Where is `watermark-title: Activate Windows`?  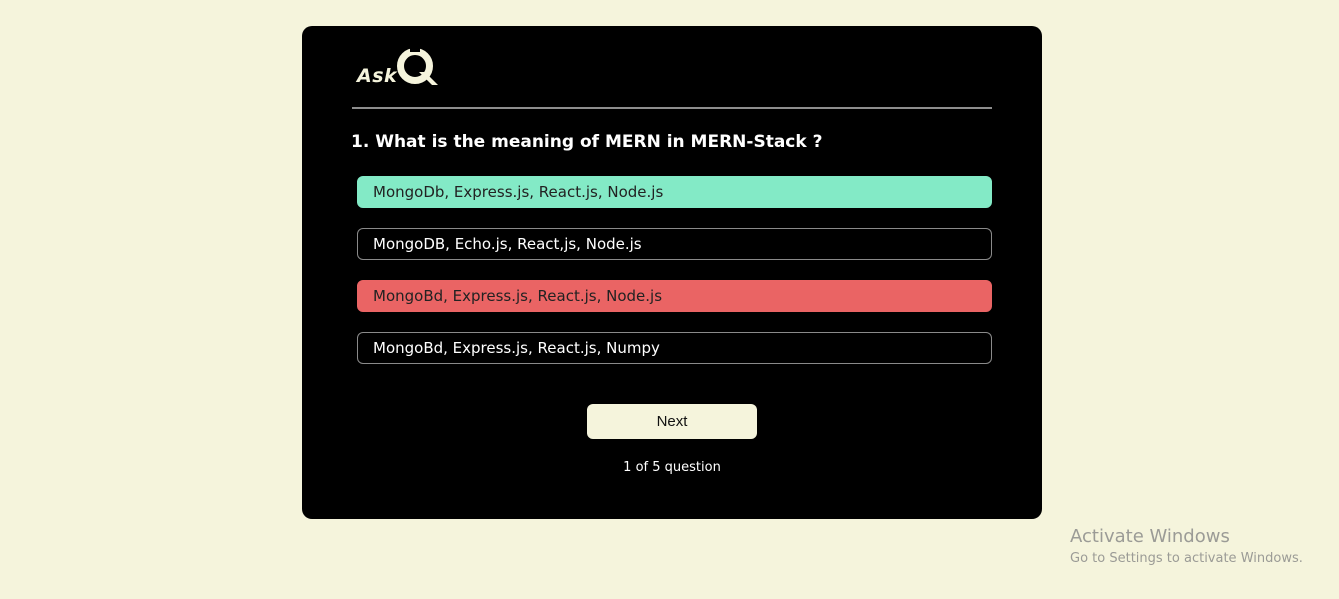 watermark-title: Activate Windows is located at coordinates (1150, 536).